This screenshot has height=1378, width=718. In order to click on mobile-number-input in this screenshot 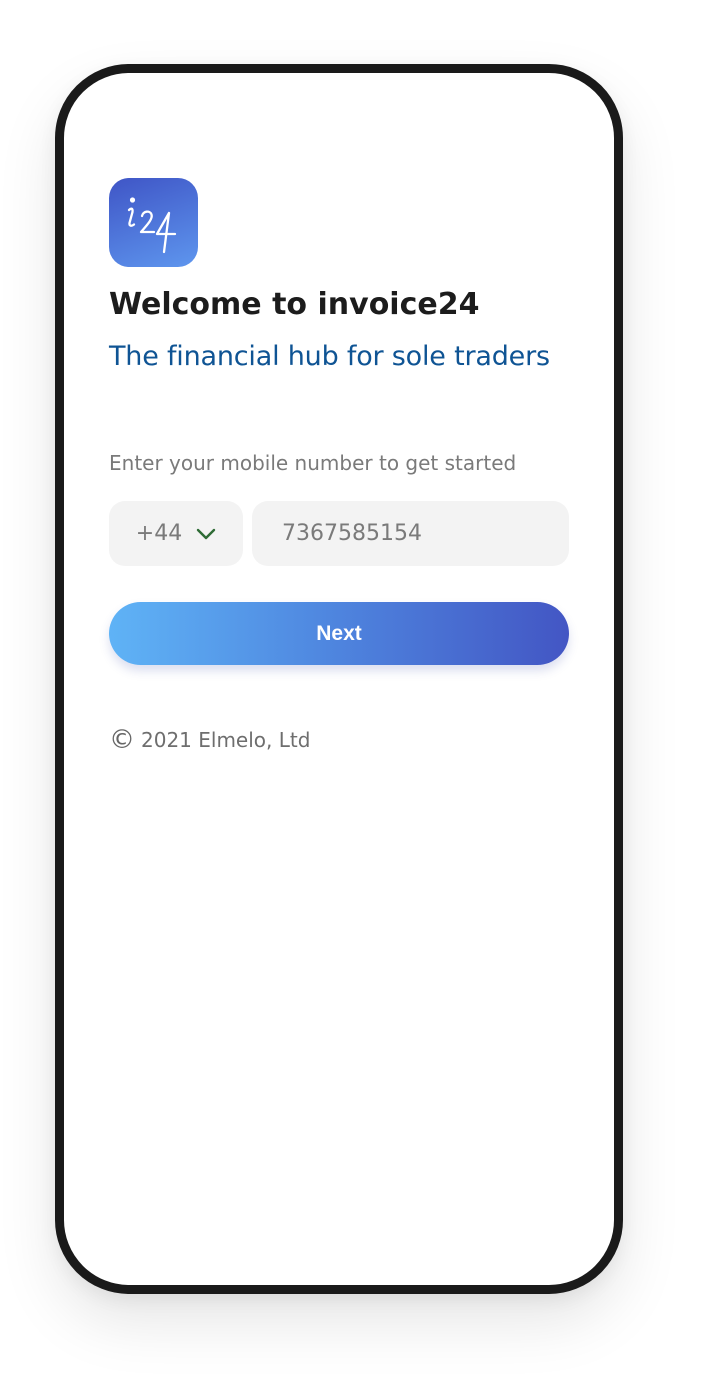, I will do `click(410, 533)`.